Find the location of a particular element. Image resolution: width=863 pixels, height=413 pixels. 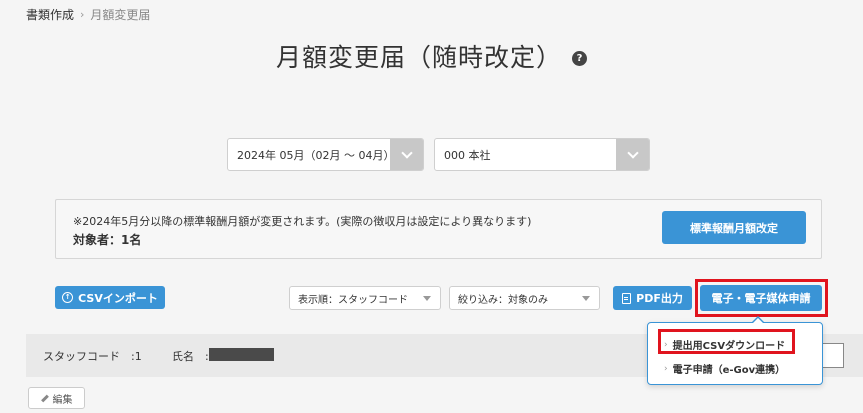

sort-select: 表示順：スタッフコード is located at coordinates (365, 298).